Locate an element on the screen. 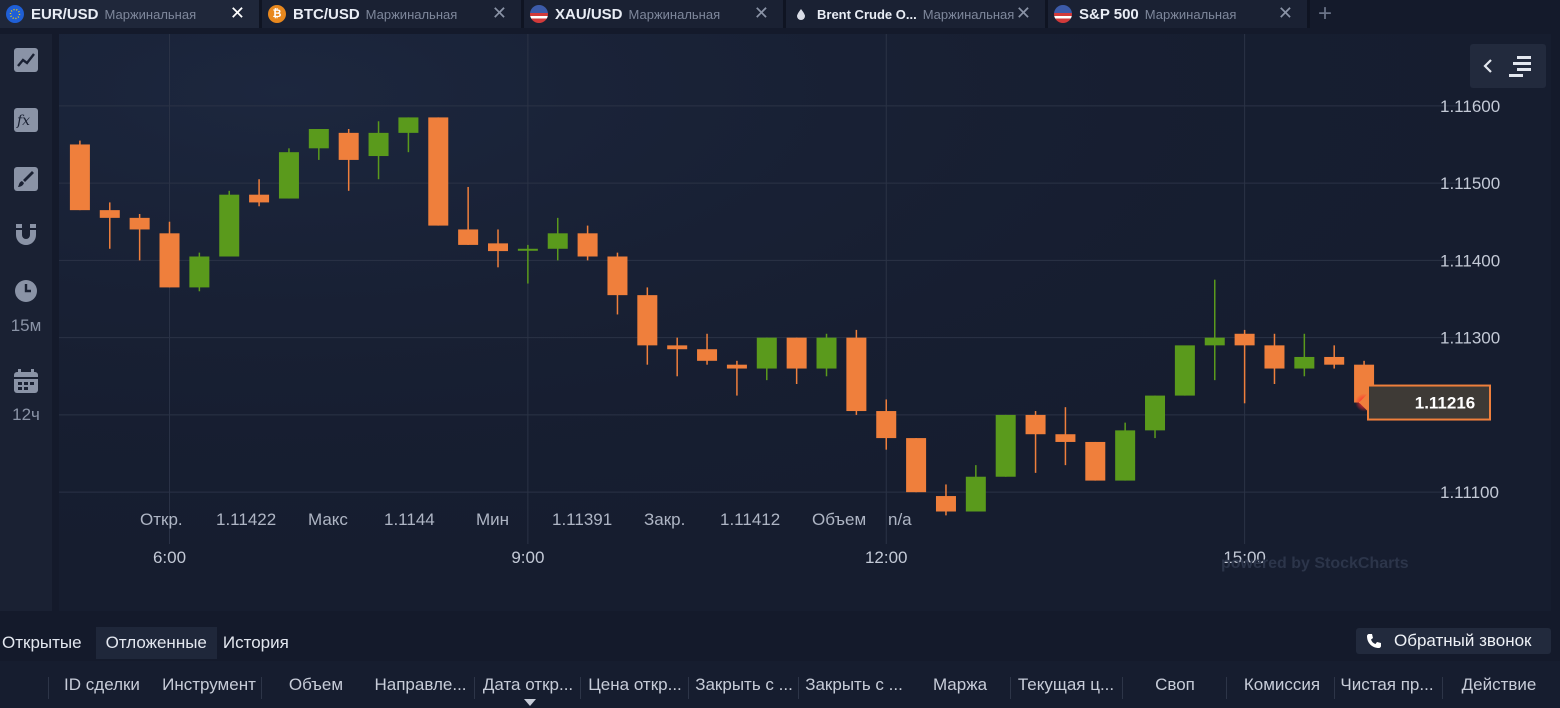 The width and height of the screenshot is (1560, 708). callback-button: Обратный звонок is located at coordinates (1453, 641).